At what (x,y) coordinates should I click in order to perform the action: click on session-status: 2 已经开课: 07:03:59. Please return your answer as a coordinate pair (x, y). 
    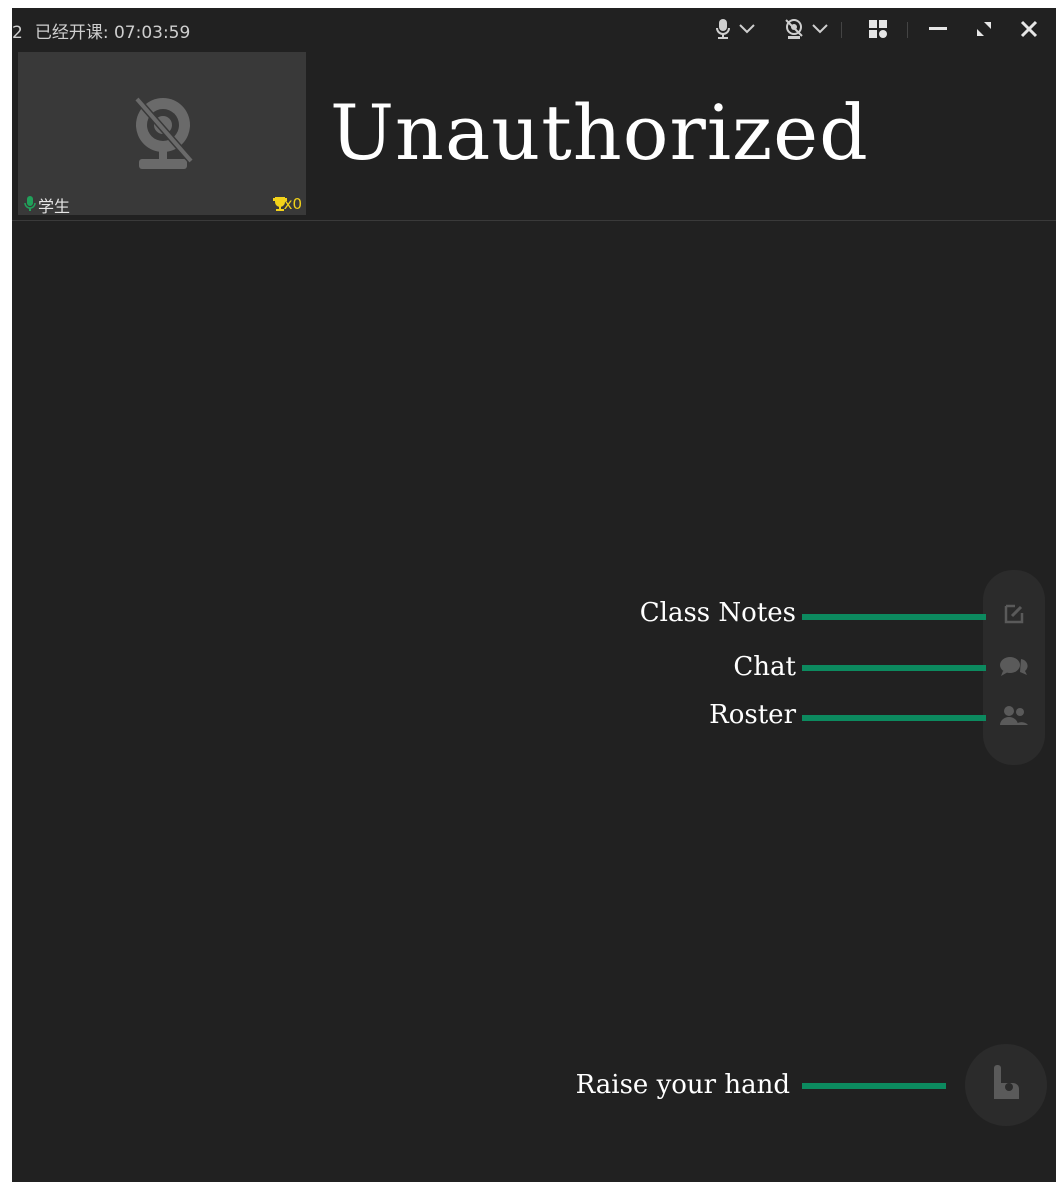
    Looking at the image, I should click on (101, 30).